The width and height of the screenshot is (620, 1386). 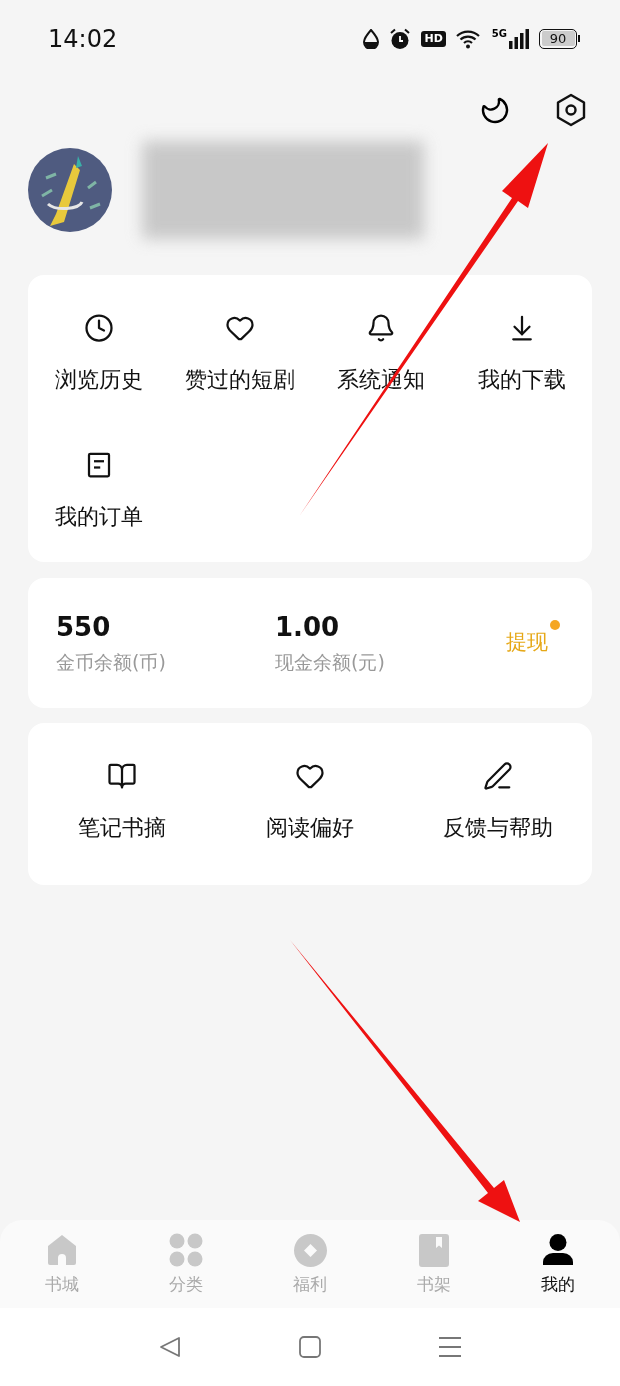 What do you see at coordinates (186, 1250) in the screenshot?
I see `grid-icon` at bounding box center [186, 1250].